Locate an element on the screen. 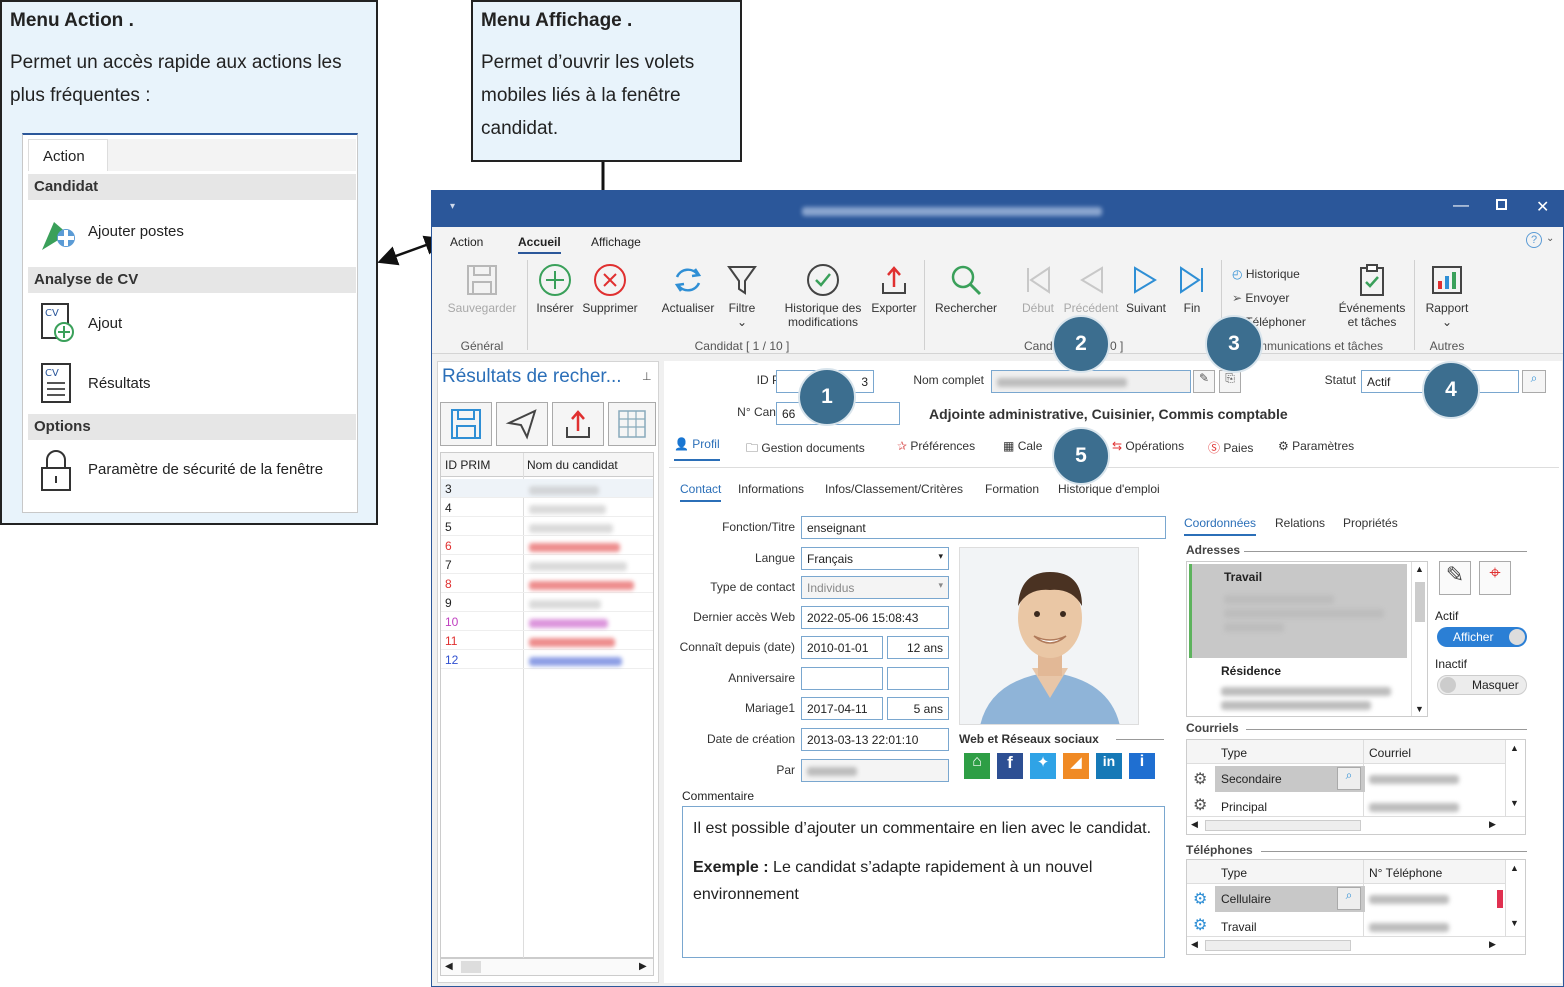 The height and width of the screenshot is (987, 1564). edit-pencil-icon: ✎ is located at coordinates (1204, 381).